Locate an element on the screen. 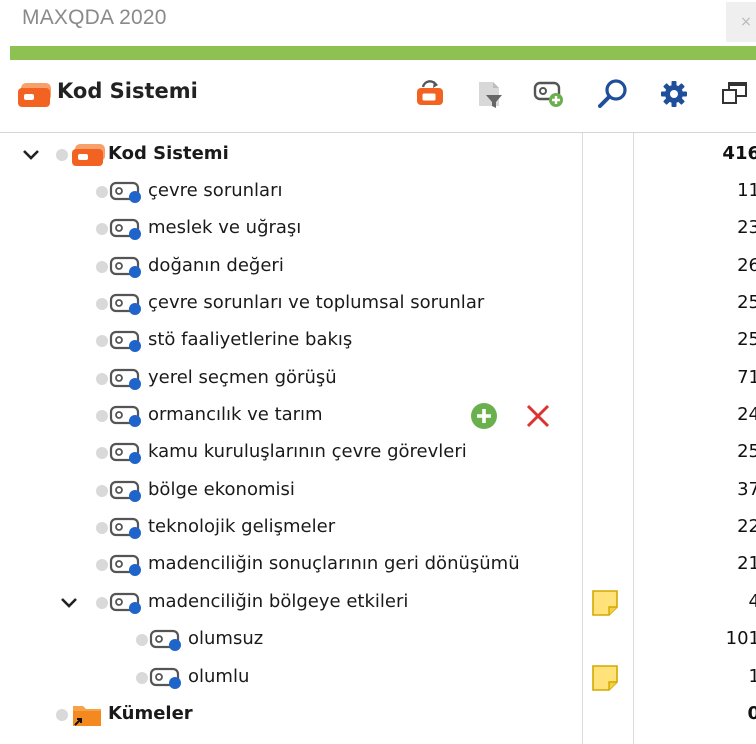 The image size is (756, 744). tree-row-sets: Kümeler 0 is located at coordinates (378, 714).